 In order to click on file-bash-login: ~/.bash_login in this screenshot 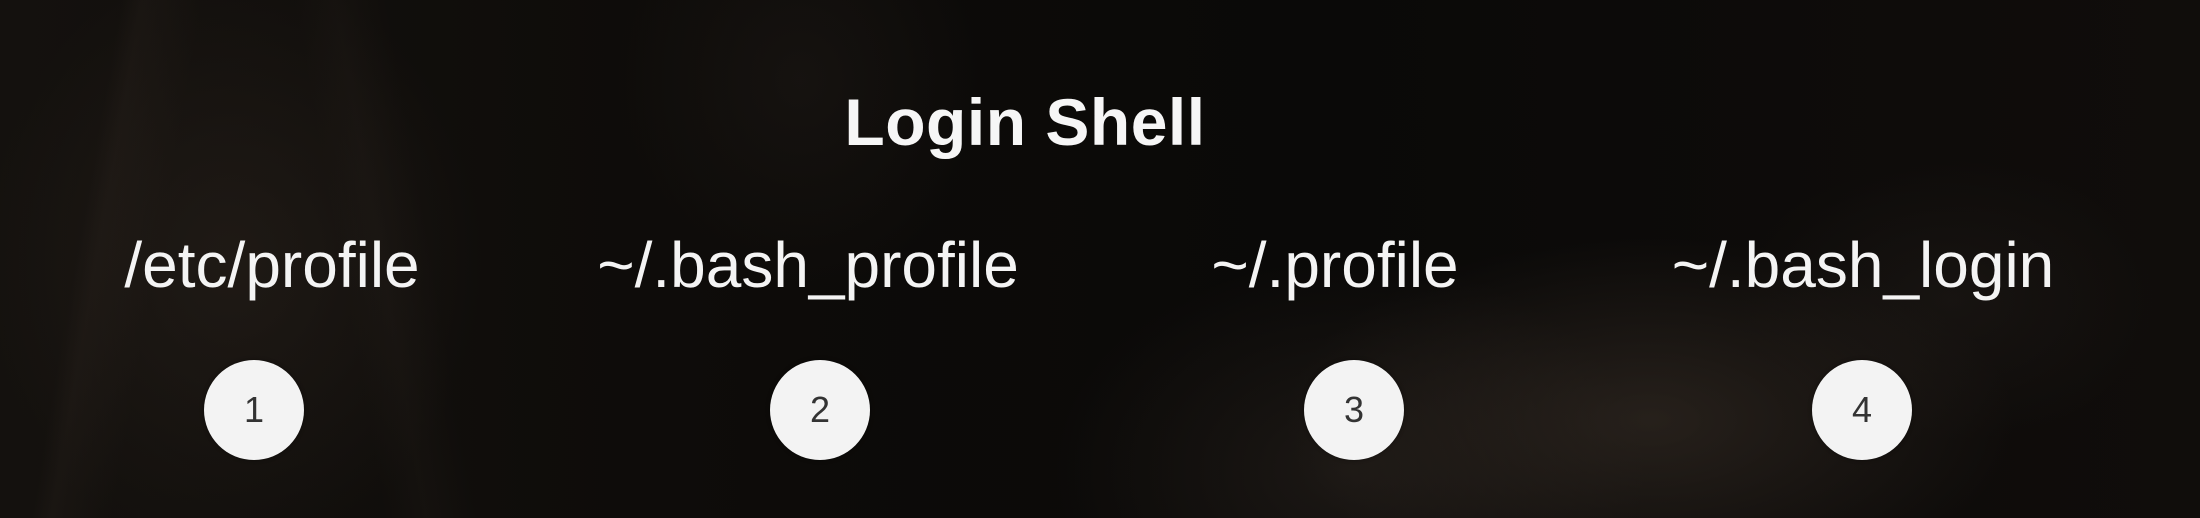, I will do `click(1863, 265)`.